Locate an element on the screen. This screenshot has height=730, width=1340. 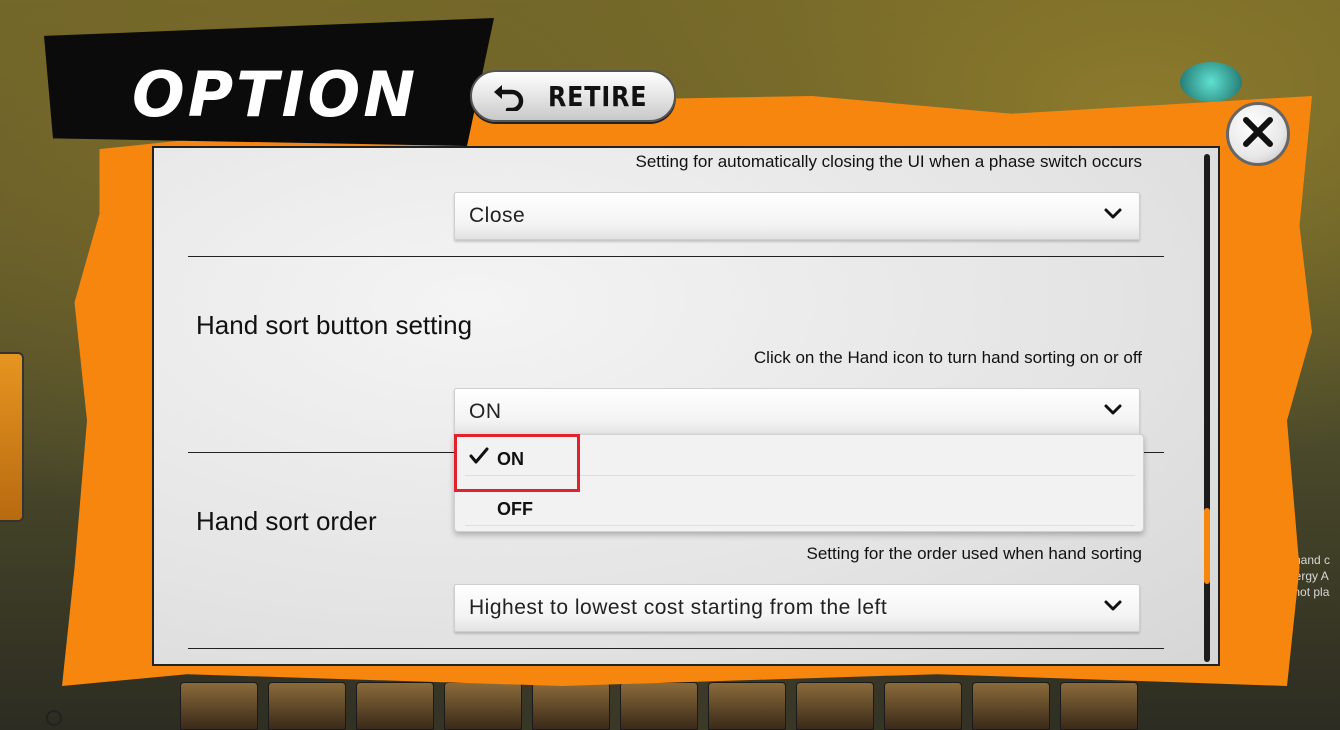
phase-close-select: Close is located at coordinates (797, 216).